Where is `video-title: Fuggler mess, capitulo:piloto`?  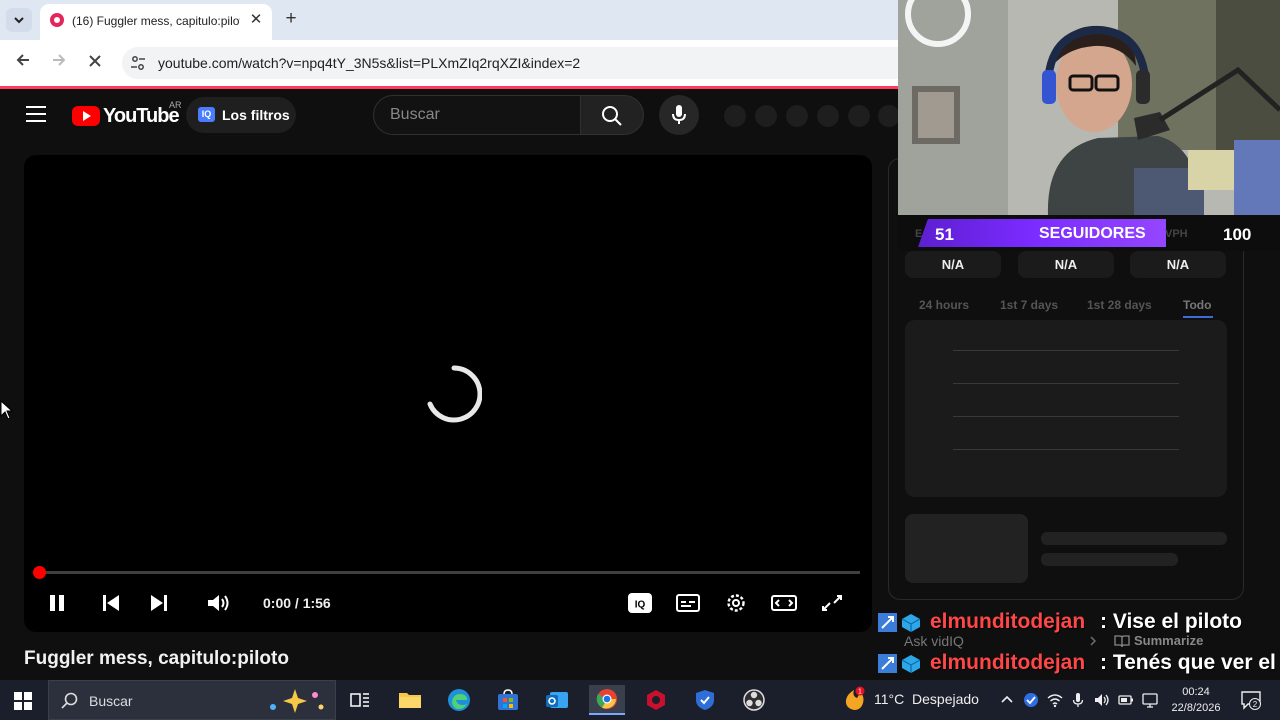
video-title: Fuggler mess, capitulo:piloto is located at coordinates (156, 658).